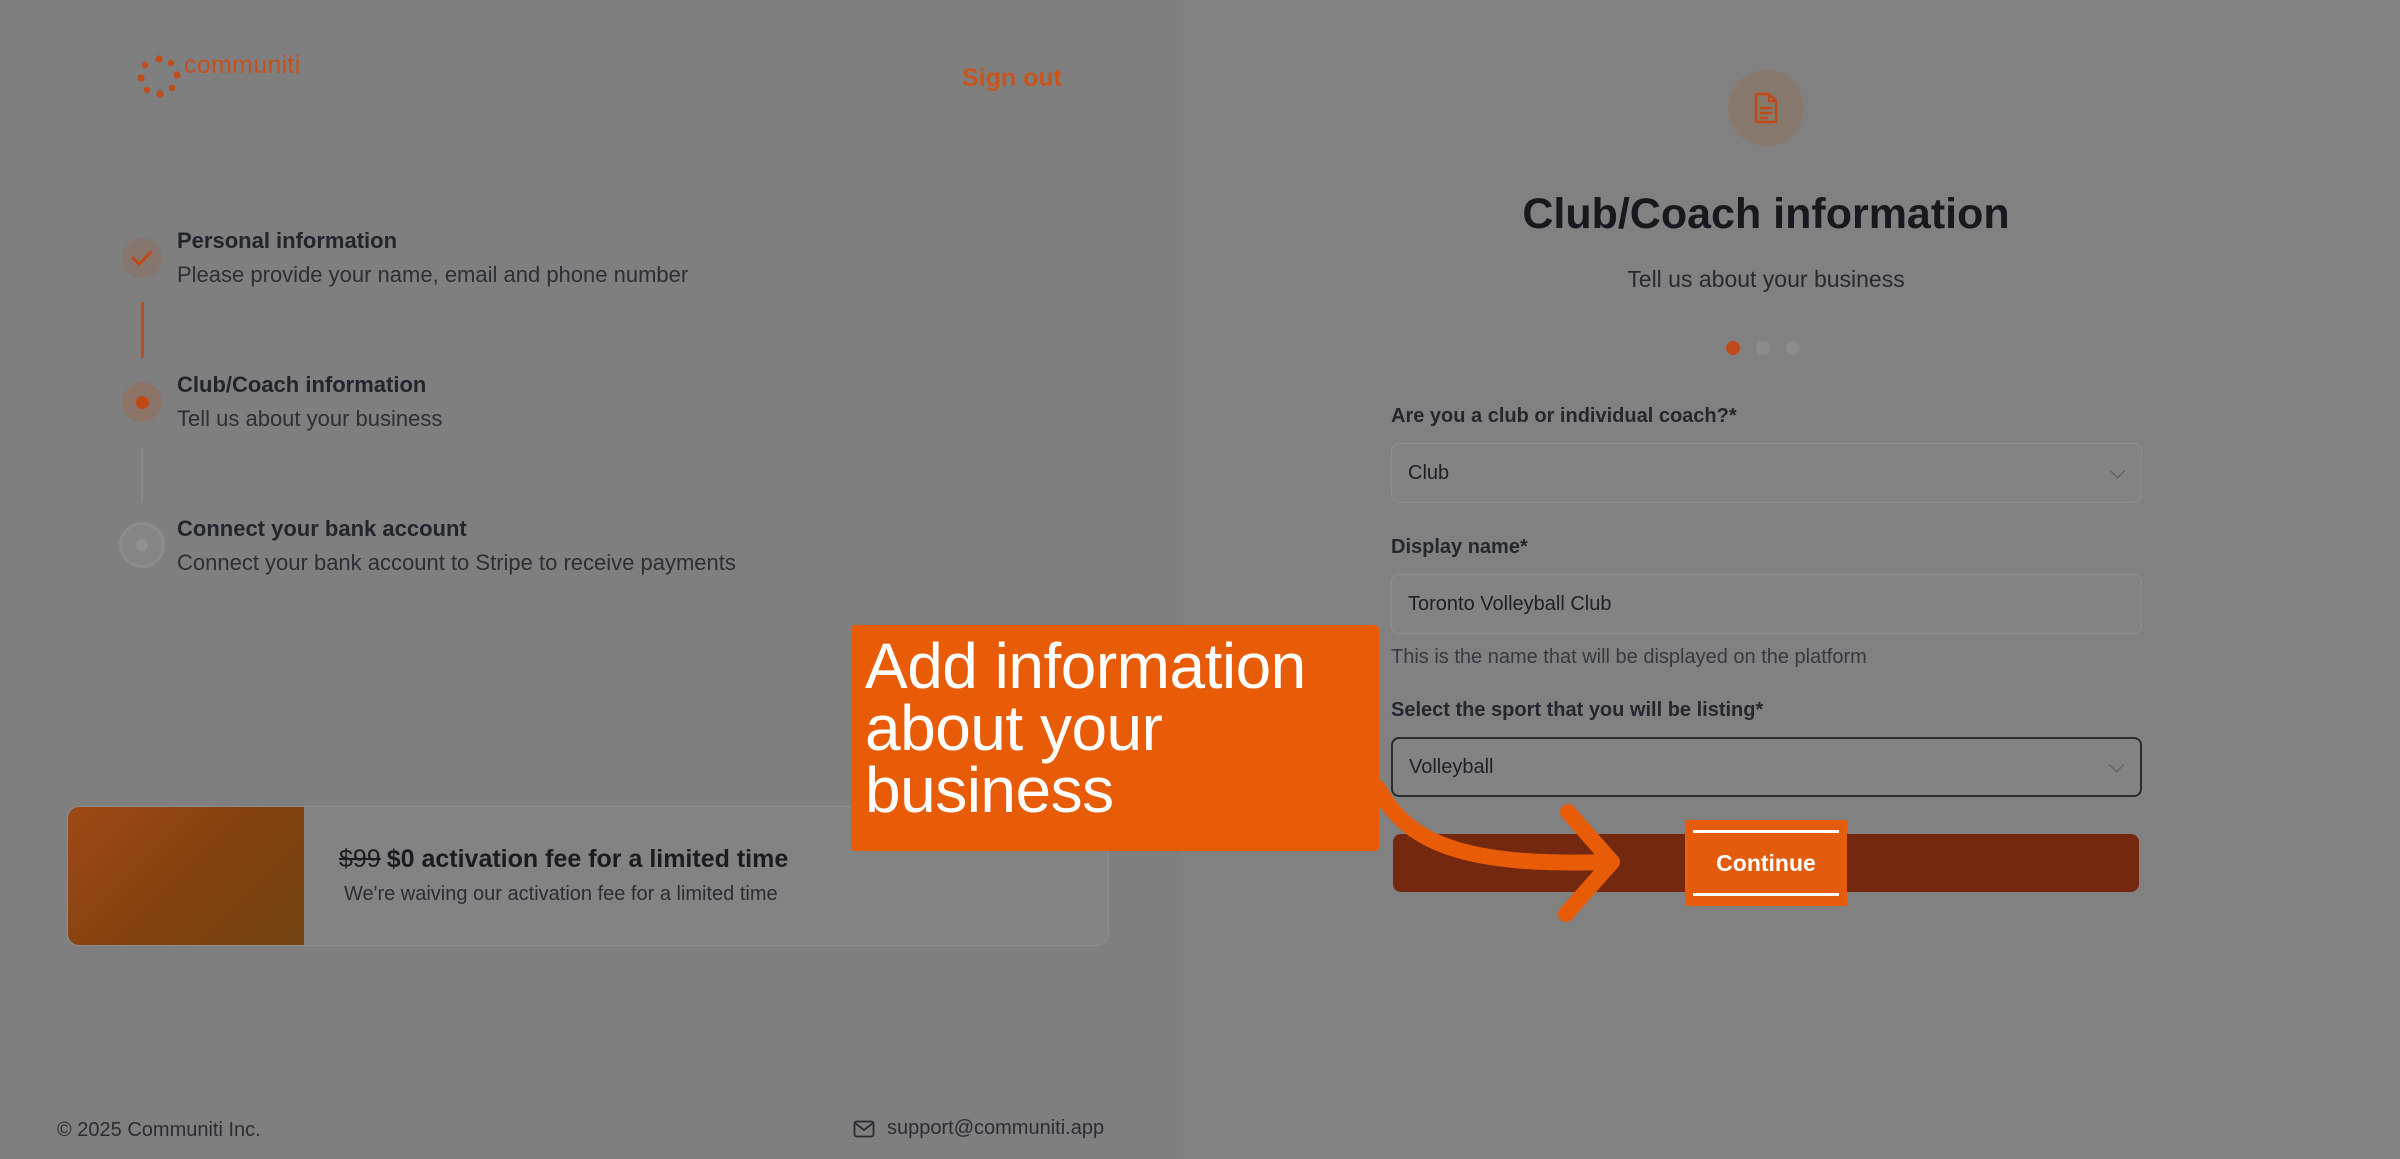 The width and height of the screenshot is (2400, 1159). I want to click on step-personal-information-title: Personal information, so click(287, 240).